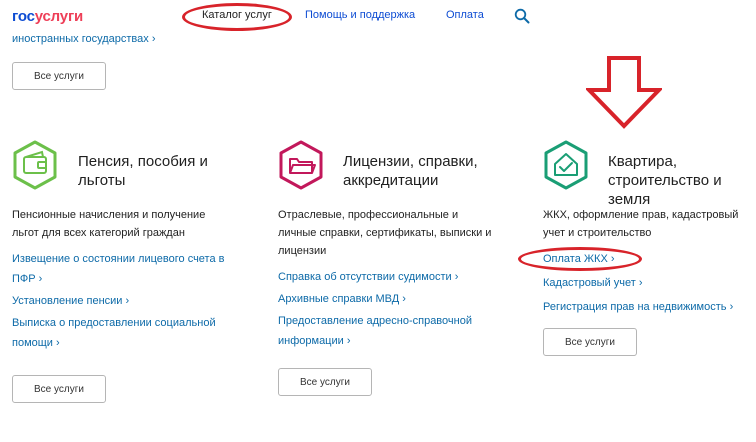 Image resolution: width=756 pixels, height=442 pixels. Describe the element at coordinates (109, 215) in the screenshot. I see `description-line: Пенсионные начисления и получение` at that location.